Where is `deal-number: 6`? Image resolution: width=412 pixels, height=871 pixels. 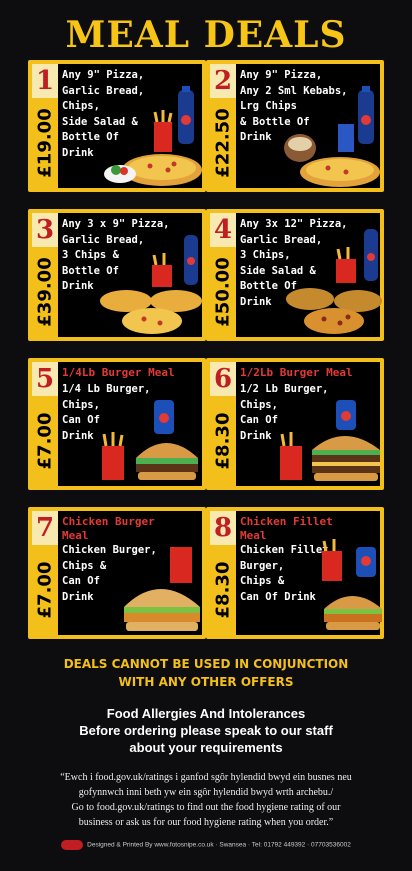
deal-number: 6 is located at coordinates (223, 379).